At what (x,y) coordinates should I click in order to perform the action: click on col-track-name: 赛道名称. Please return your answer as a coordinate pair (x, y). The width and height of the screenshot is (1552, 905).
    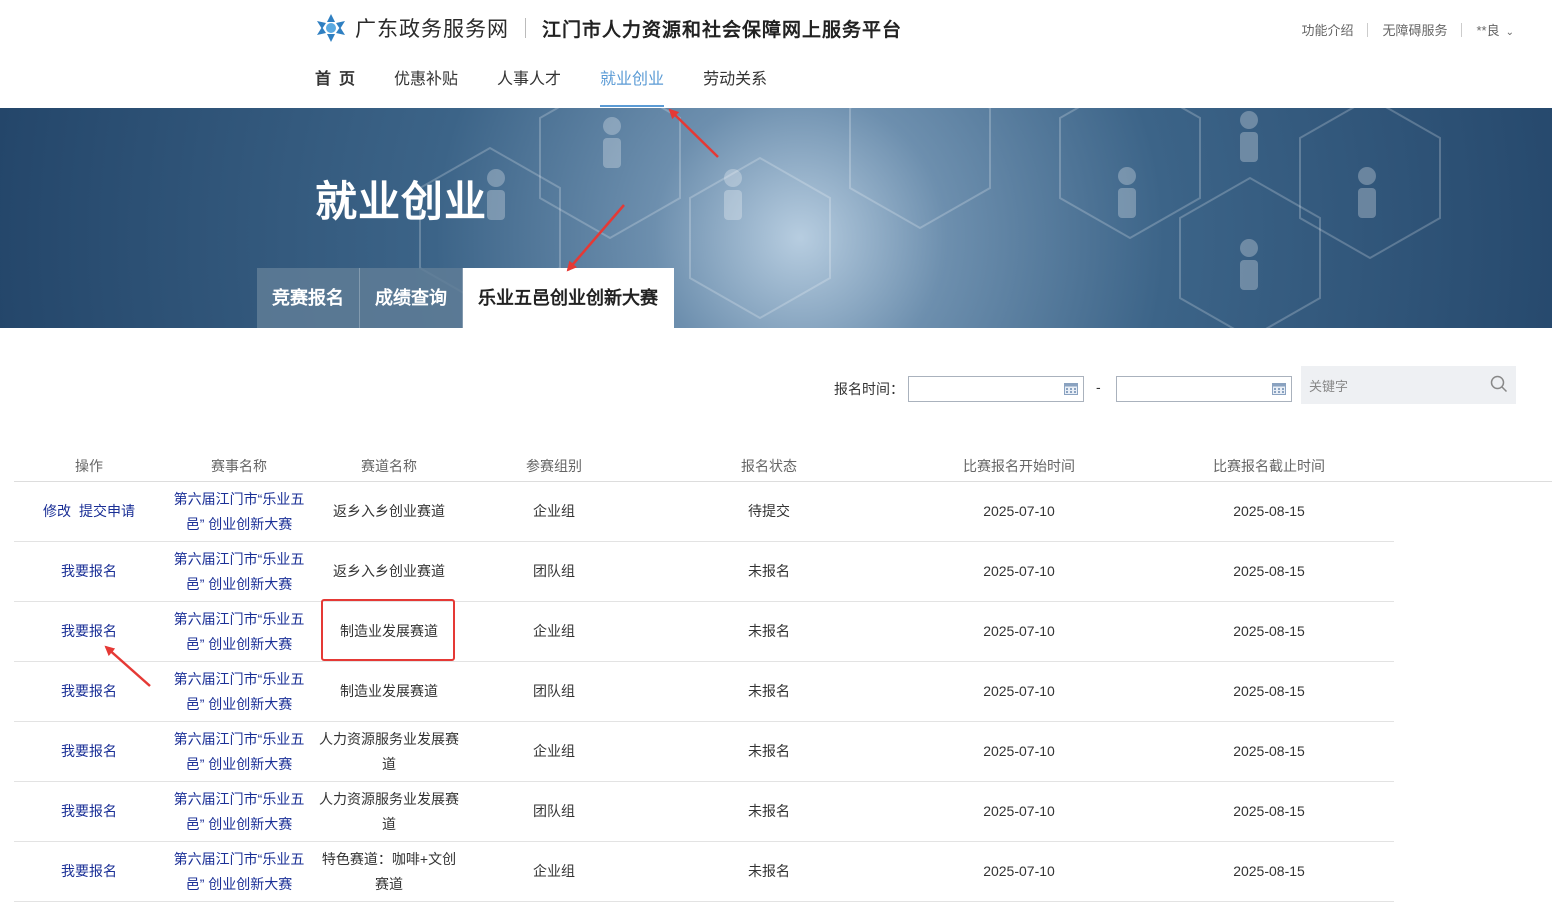
    Looking at the image, I should click on (389, 466).